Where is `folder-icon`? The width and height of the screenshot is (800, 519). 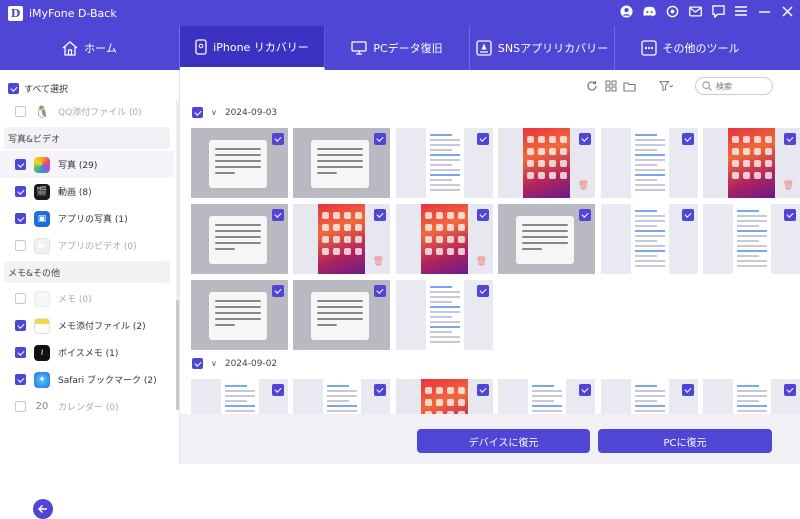 folder-icon is located at coordinates (629, 86).